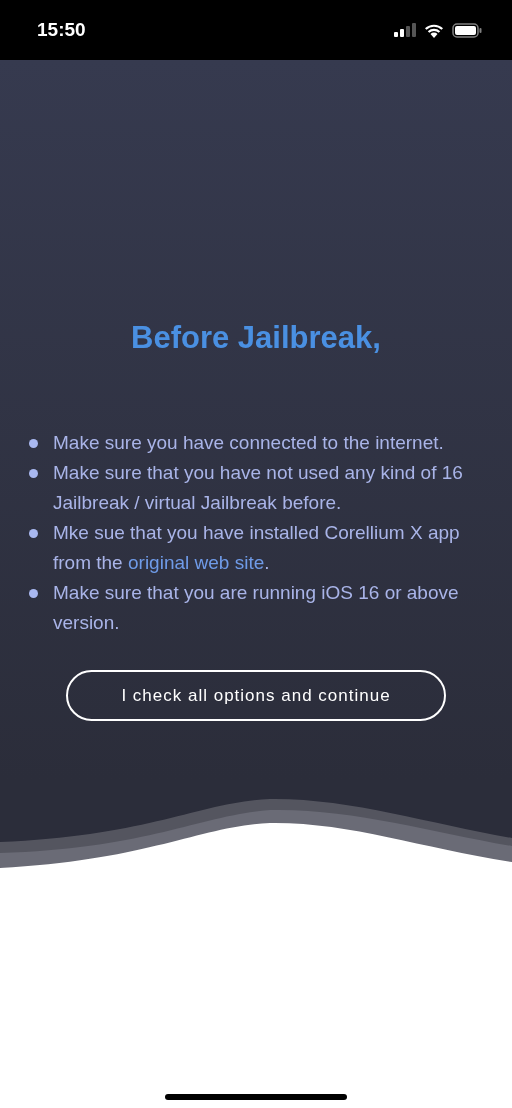  Describe the element at coordinates (256, 608) in the screenshot. I see `checklist-item: Make sure that you are running iOS 16 or above version.` at that location.